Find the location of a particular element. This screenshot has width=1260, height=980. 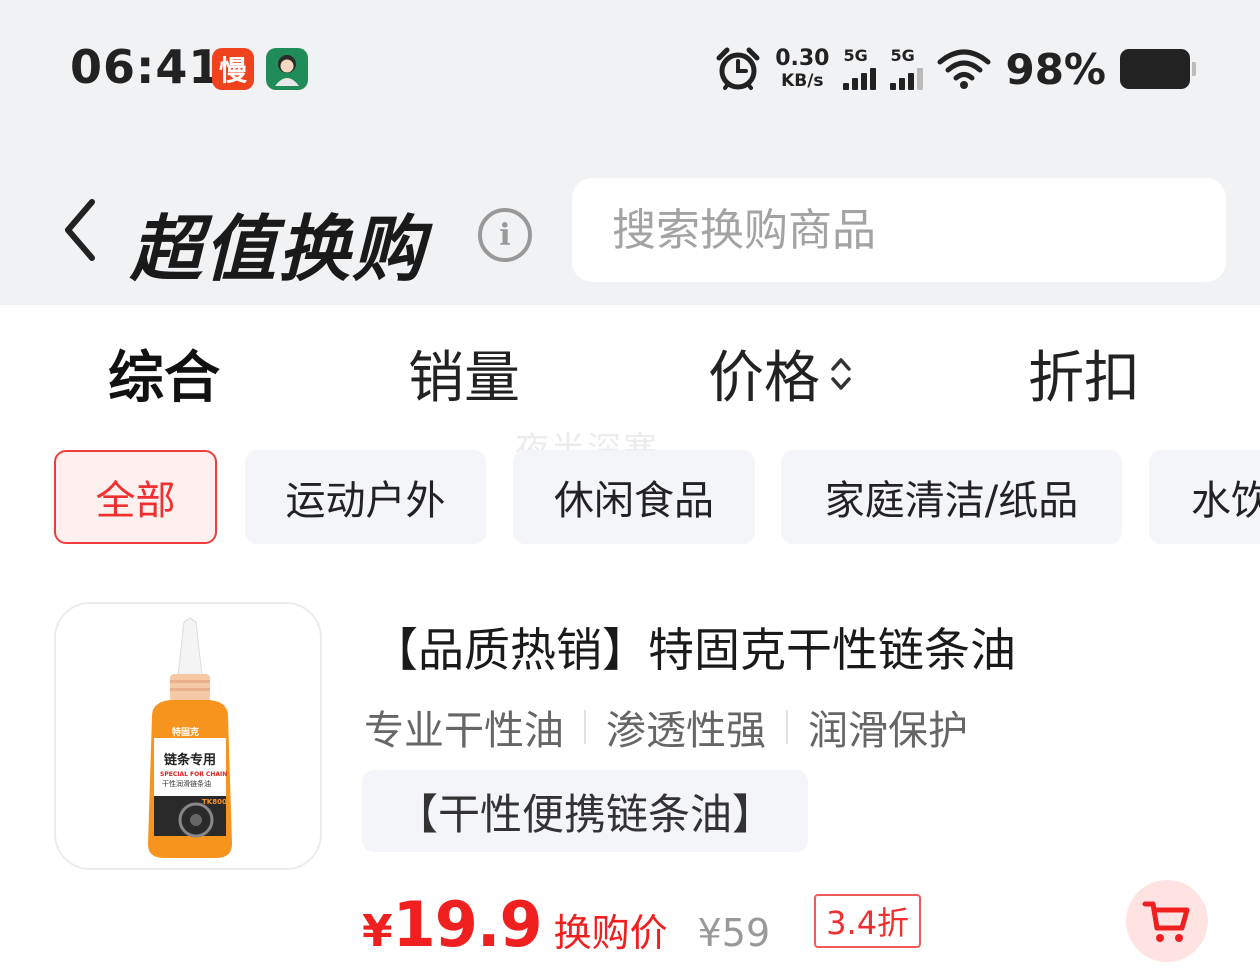

sim2-label: 5G is located at coordinates (902, 55).